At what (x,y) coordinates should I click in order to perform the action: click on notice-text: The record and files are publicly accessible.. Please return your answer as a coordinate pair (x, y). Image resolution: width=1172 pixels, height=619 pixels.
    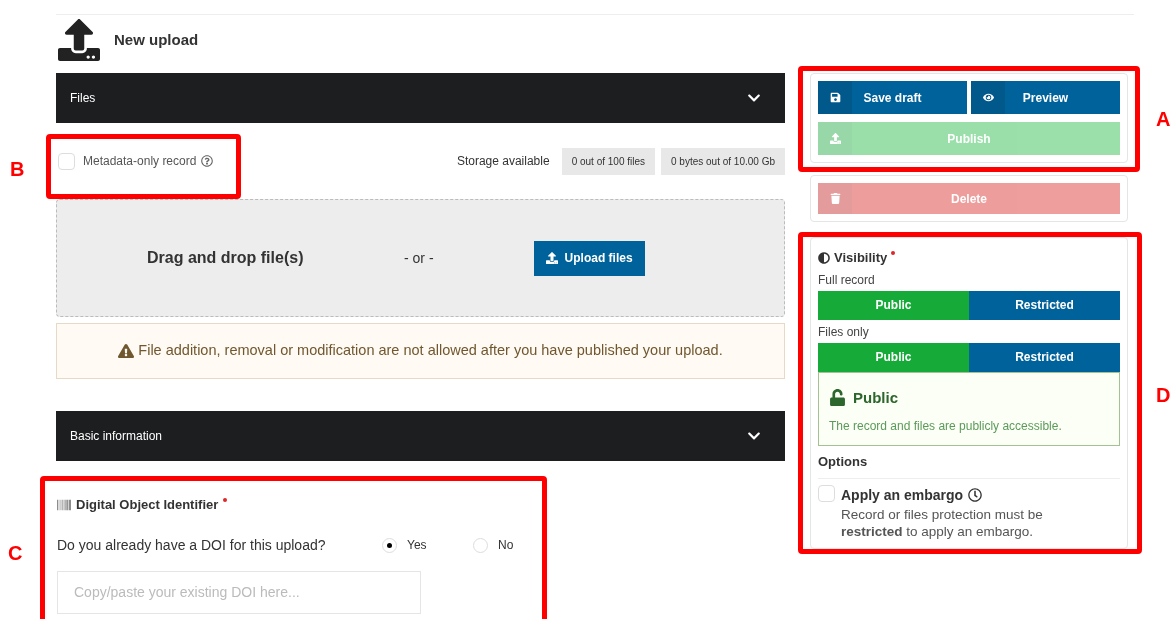
    Looking at the image, I should click on (946, 426).